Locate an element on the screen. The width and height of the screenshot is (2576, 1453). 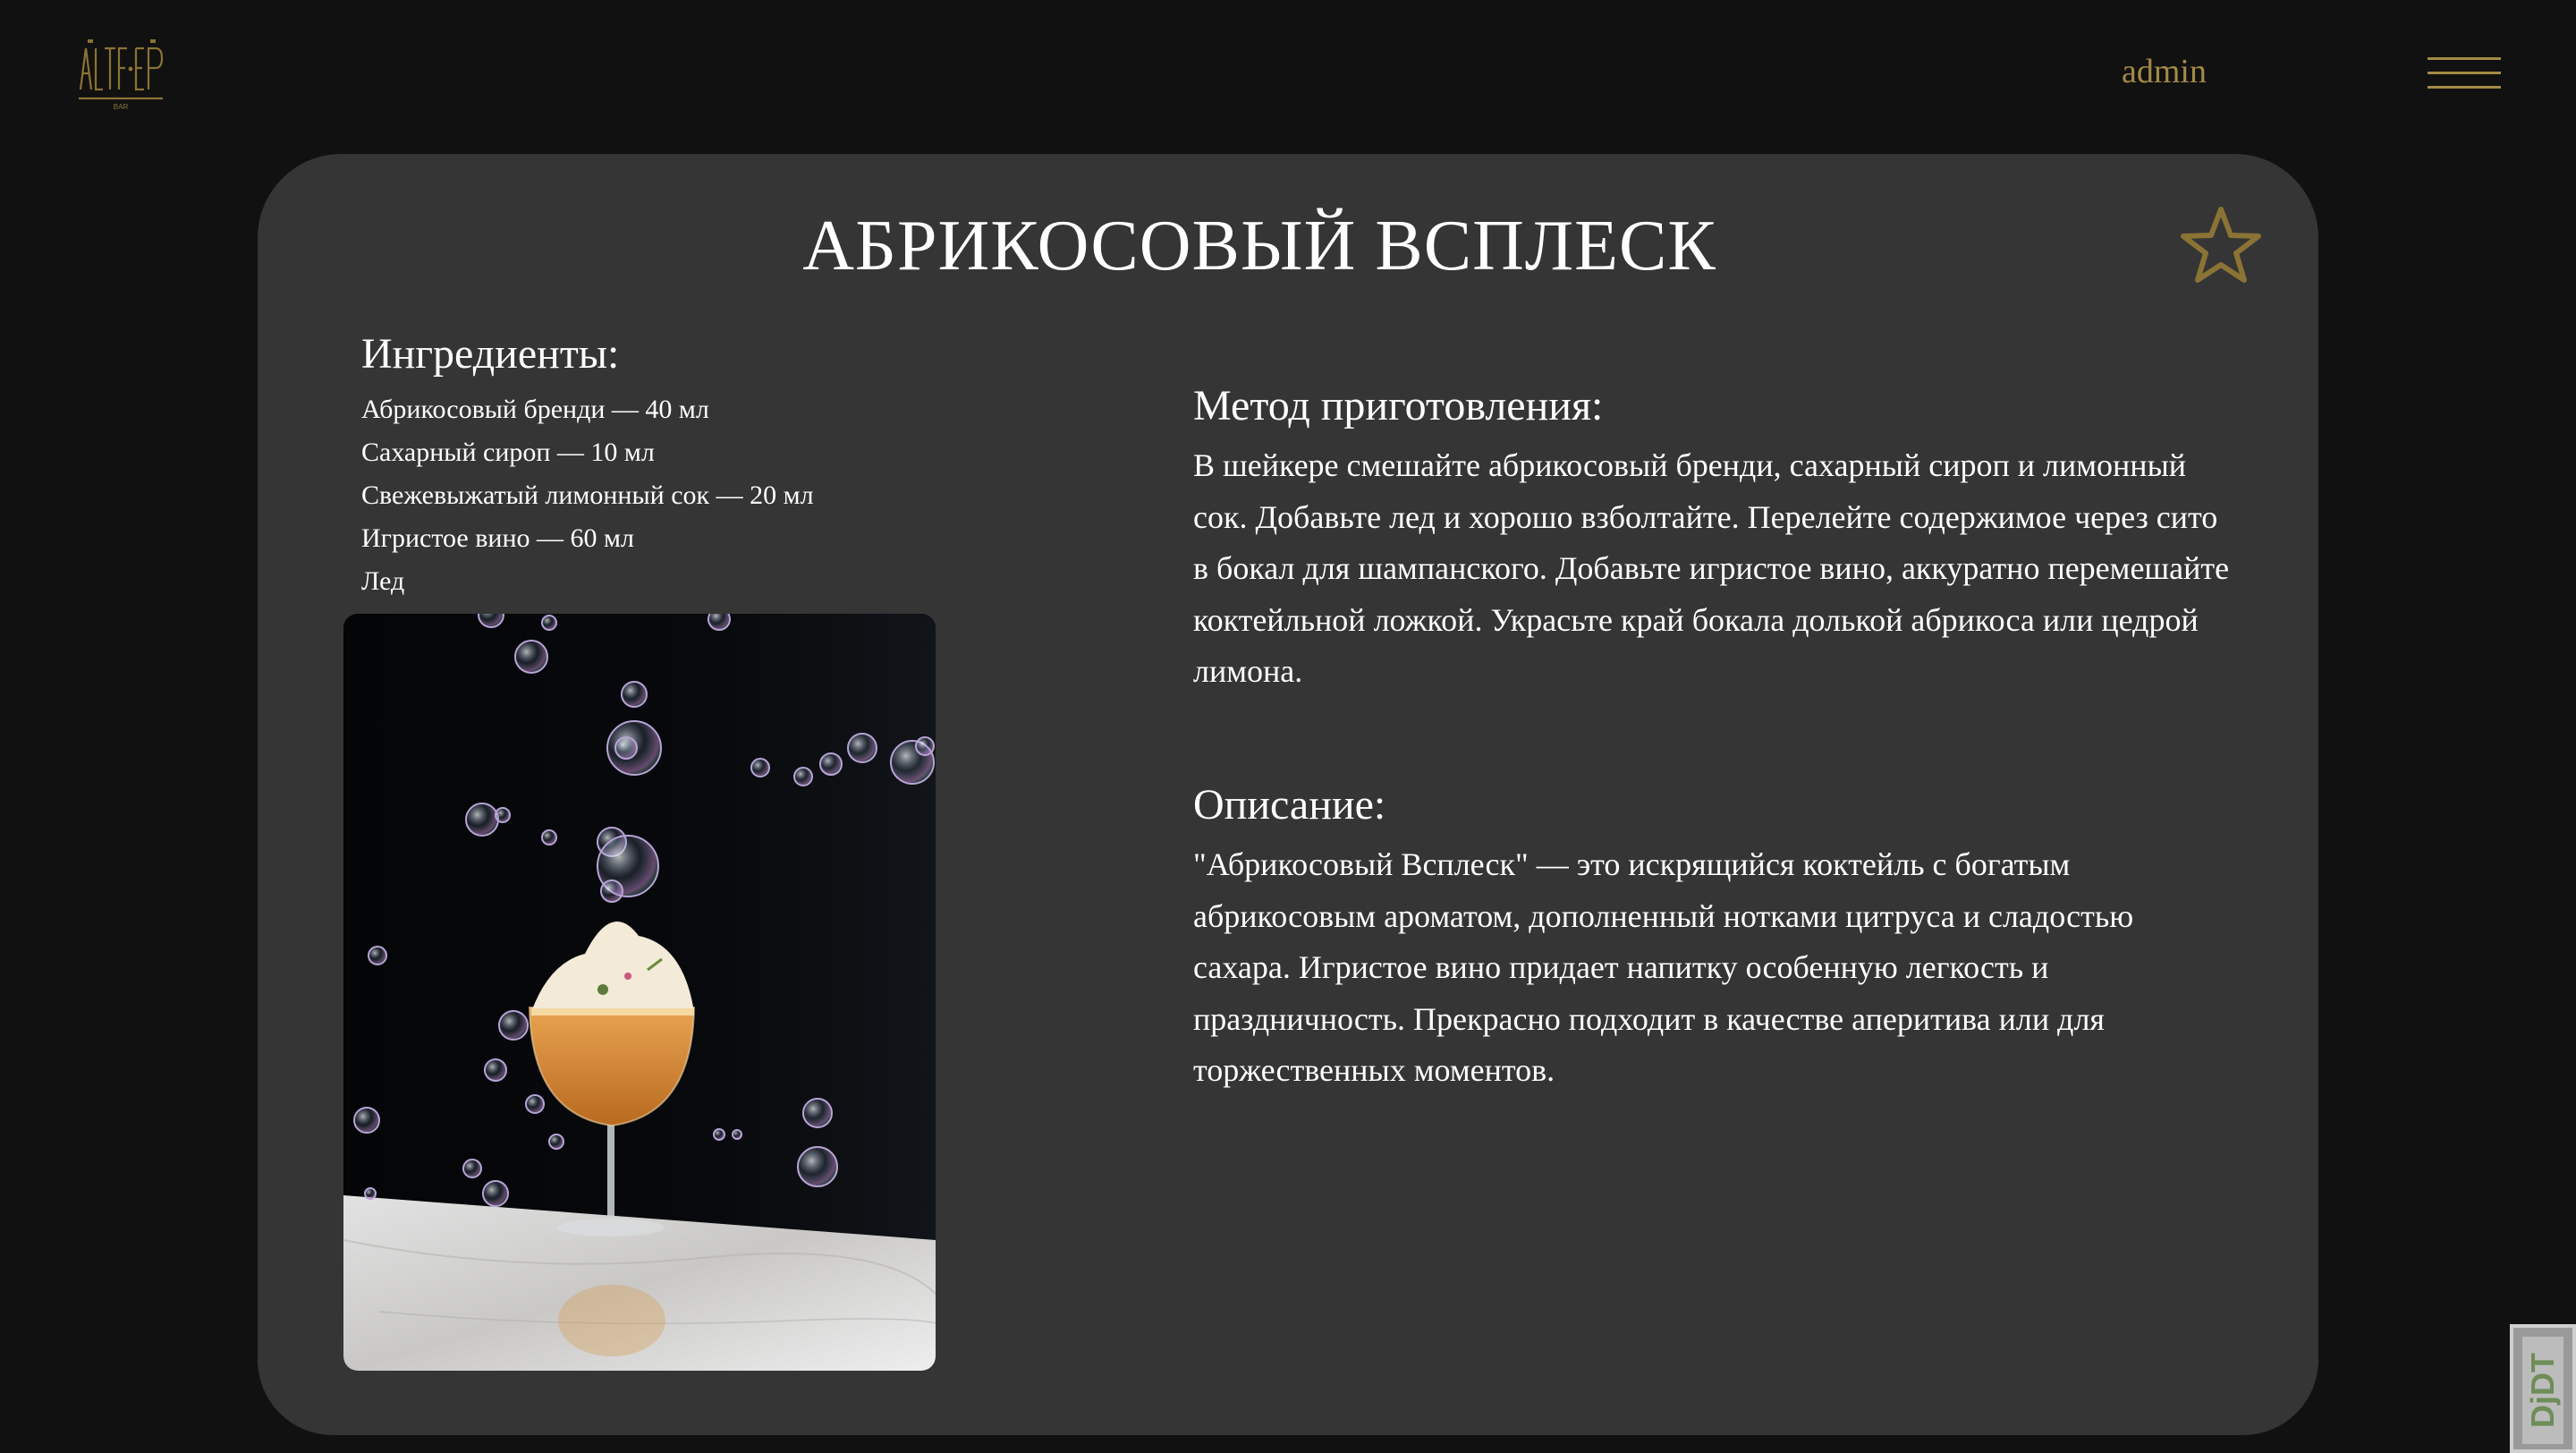
description-title: Описание: is located at coordinates (1289, 804).